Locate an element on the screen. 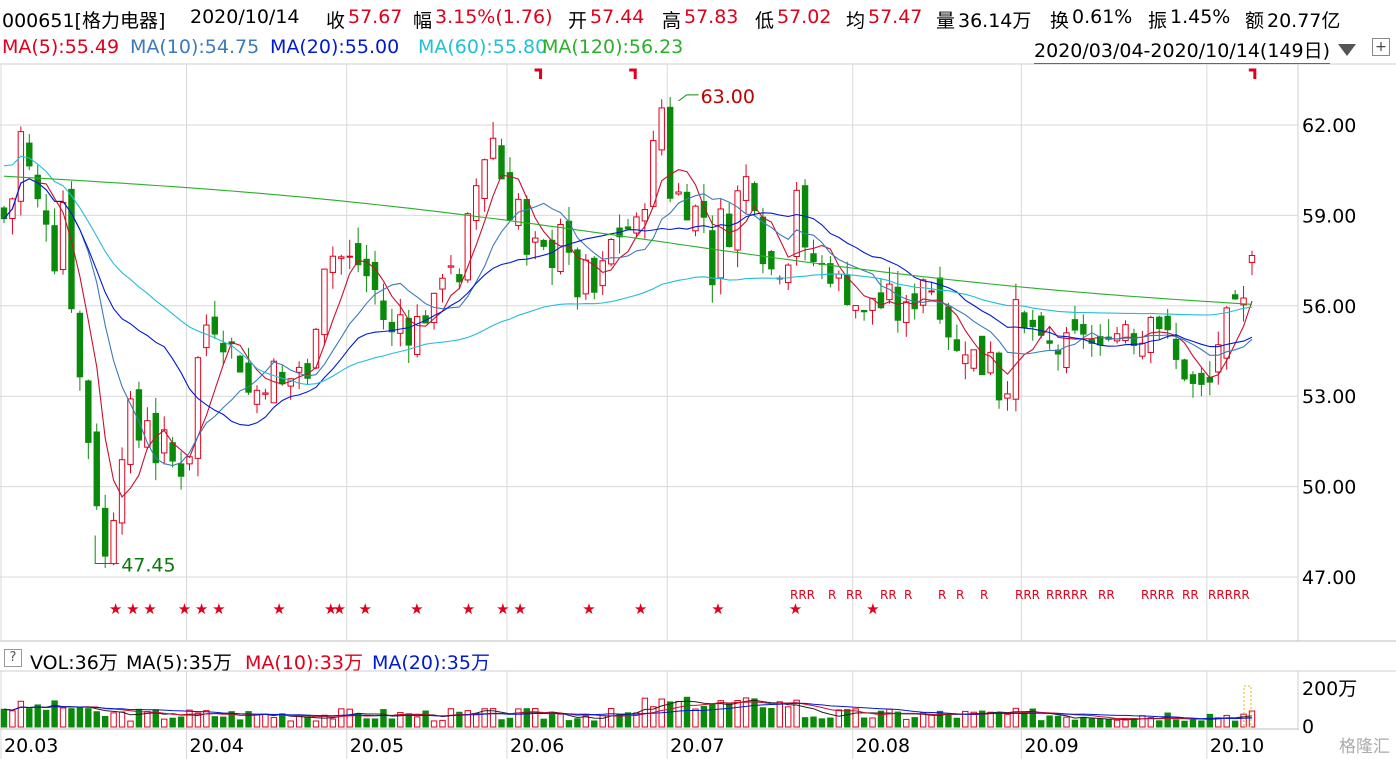  low-annotation-label: 47.45 is located at coordinates (148, 565).